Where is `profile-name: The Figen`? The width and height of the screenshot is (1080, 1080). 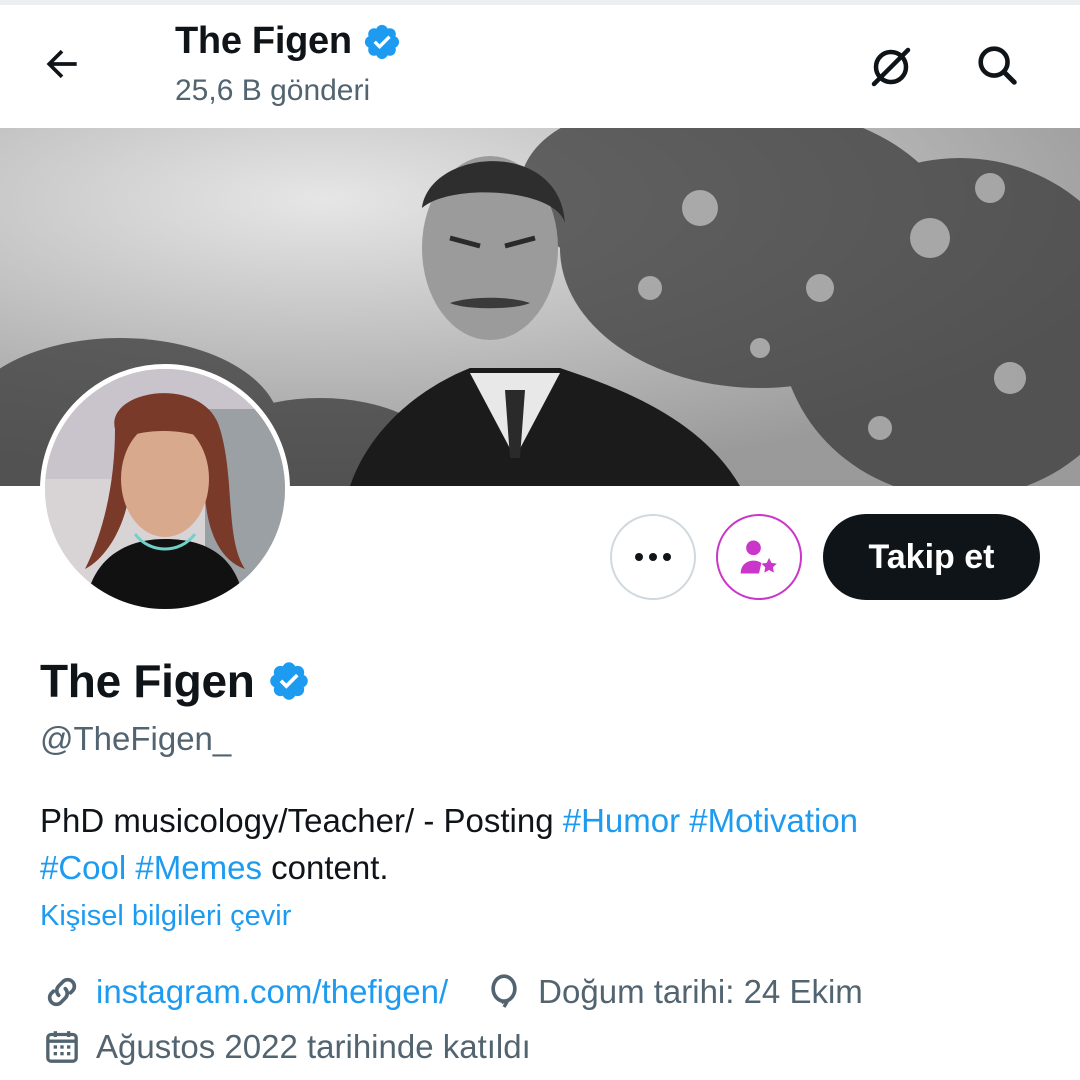 profile-name: The Figen is located at coordinates (175, 681).